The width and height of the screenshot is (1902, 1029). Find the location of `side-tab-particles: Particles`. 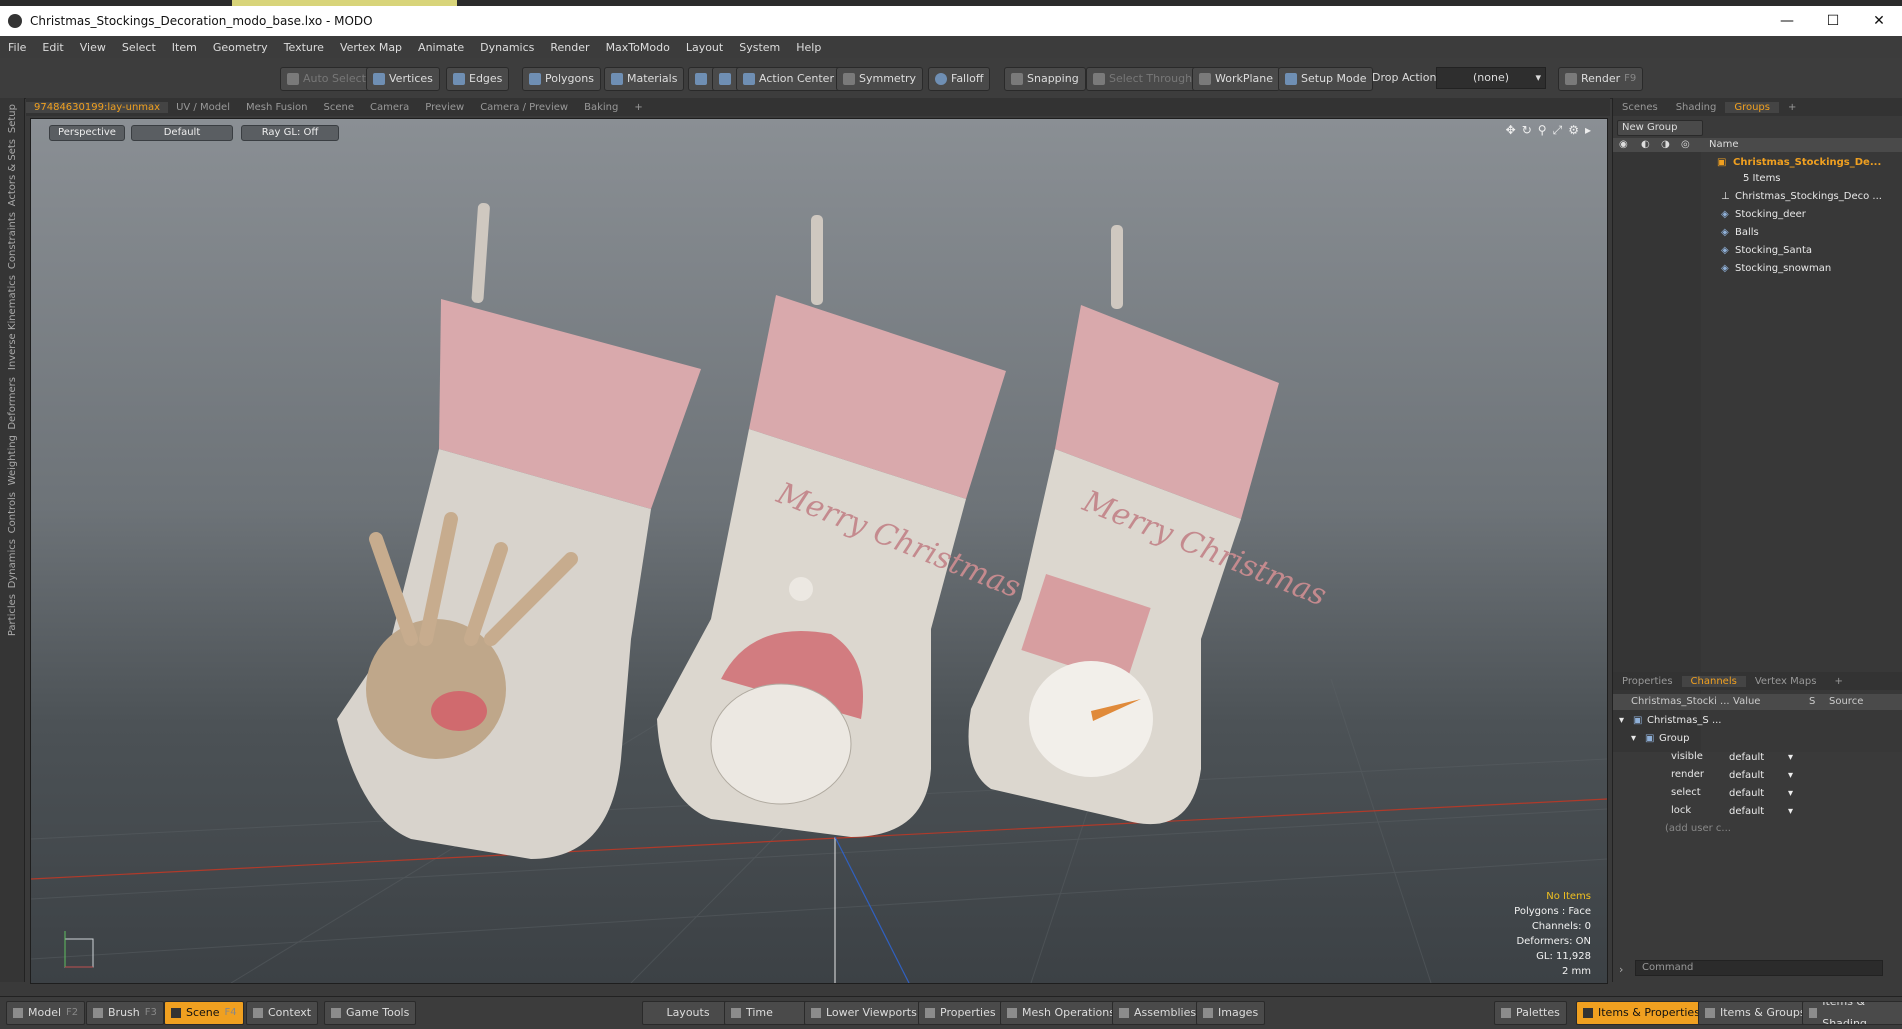

side-tab-particles: Particles is located at coordinates (12, 615).